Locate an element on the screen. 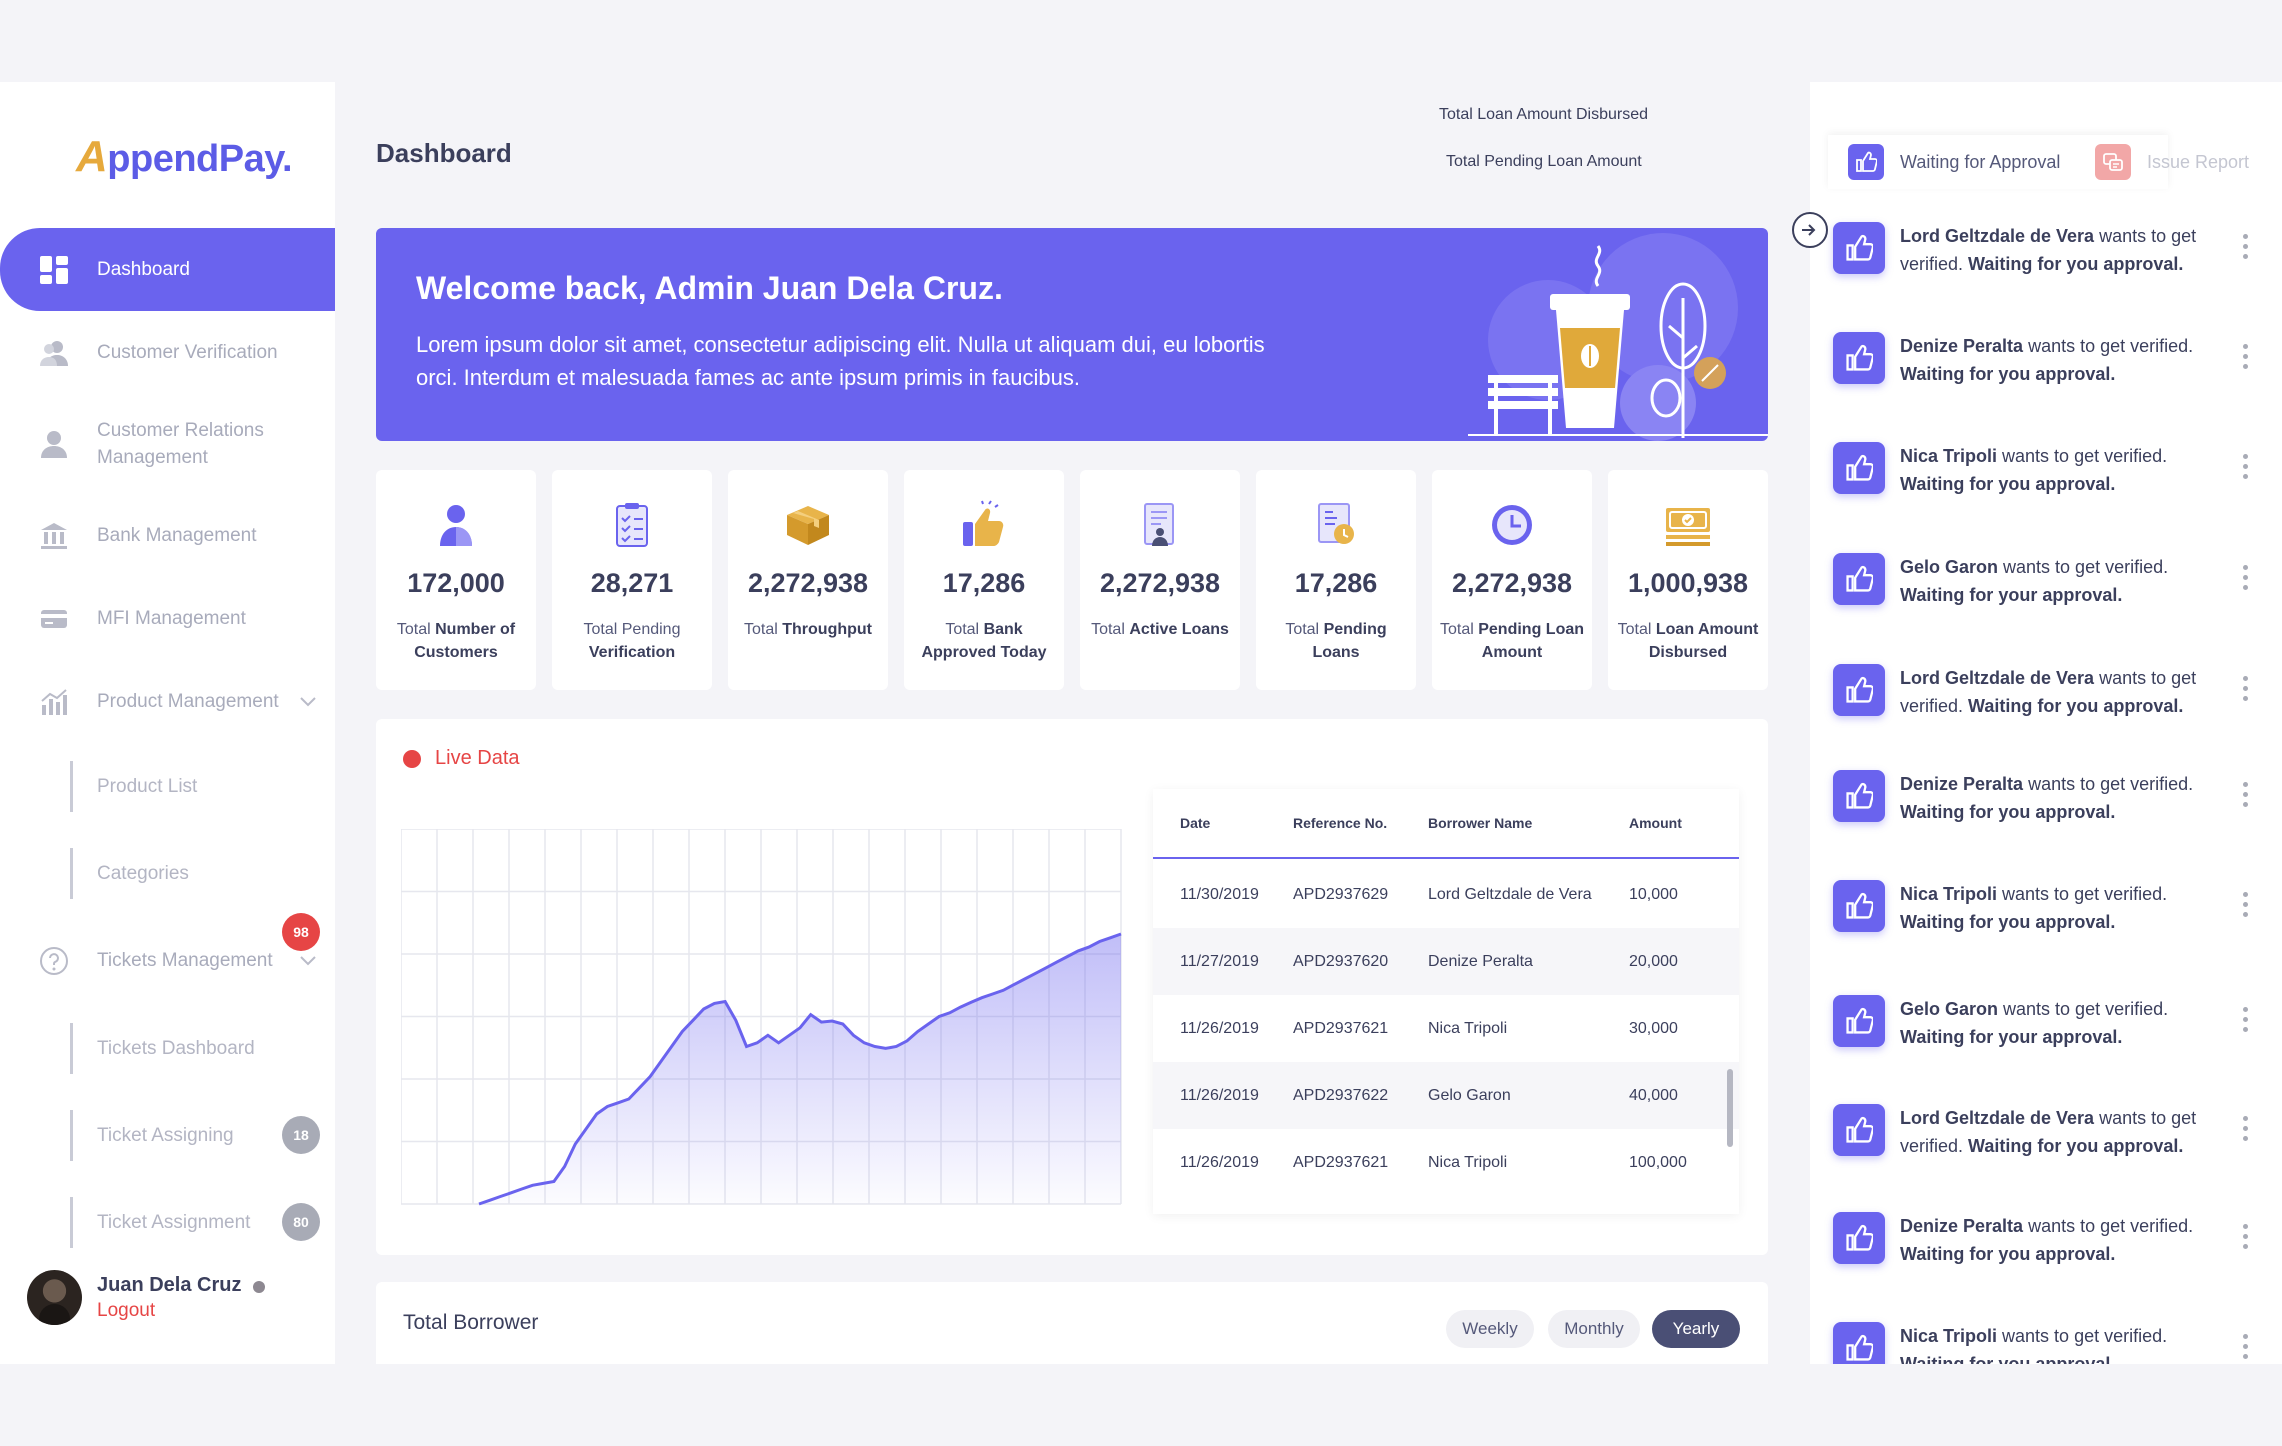 Image resolution: width=2282 pixels, height=1446 pixels. report-icon is located at coordinates (2113, 162).